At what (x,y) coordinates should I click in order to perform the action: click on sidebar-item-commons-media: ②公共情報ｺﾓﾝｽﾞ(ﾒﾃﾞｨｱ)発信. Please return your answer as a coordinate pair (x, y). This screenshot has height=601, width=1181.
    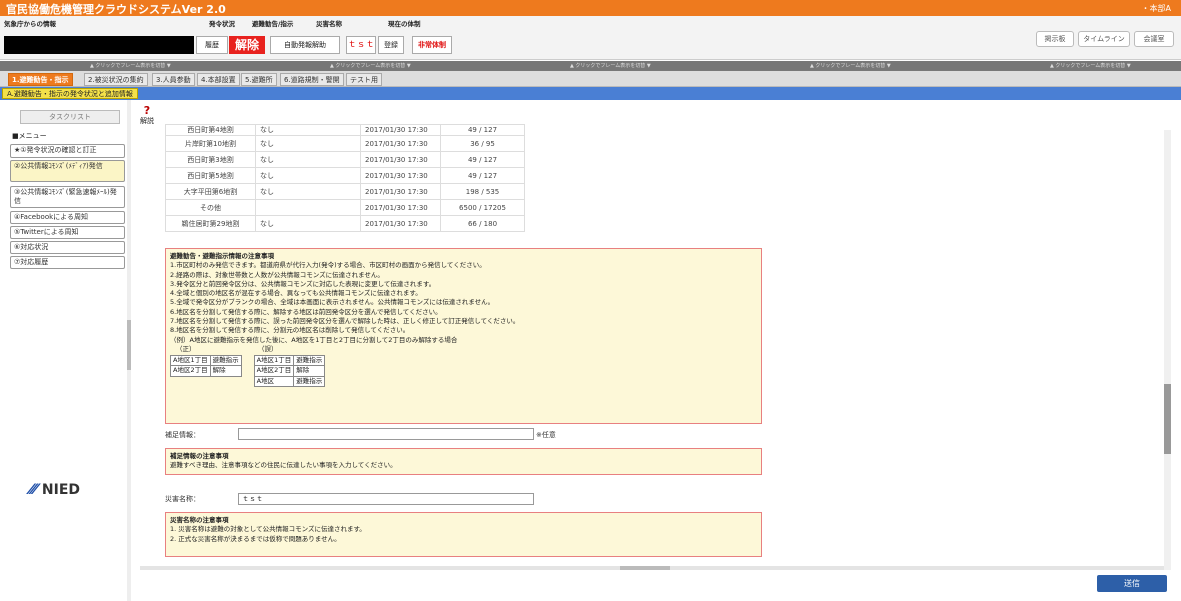
    Looking at the image, I should click on (67, 171).